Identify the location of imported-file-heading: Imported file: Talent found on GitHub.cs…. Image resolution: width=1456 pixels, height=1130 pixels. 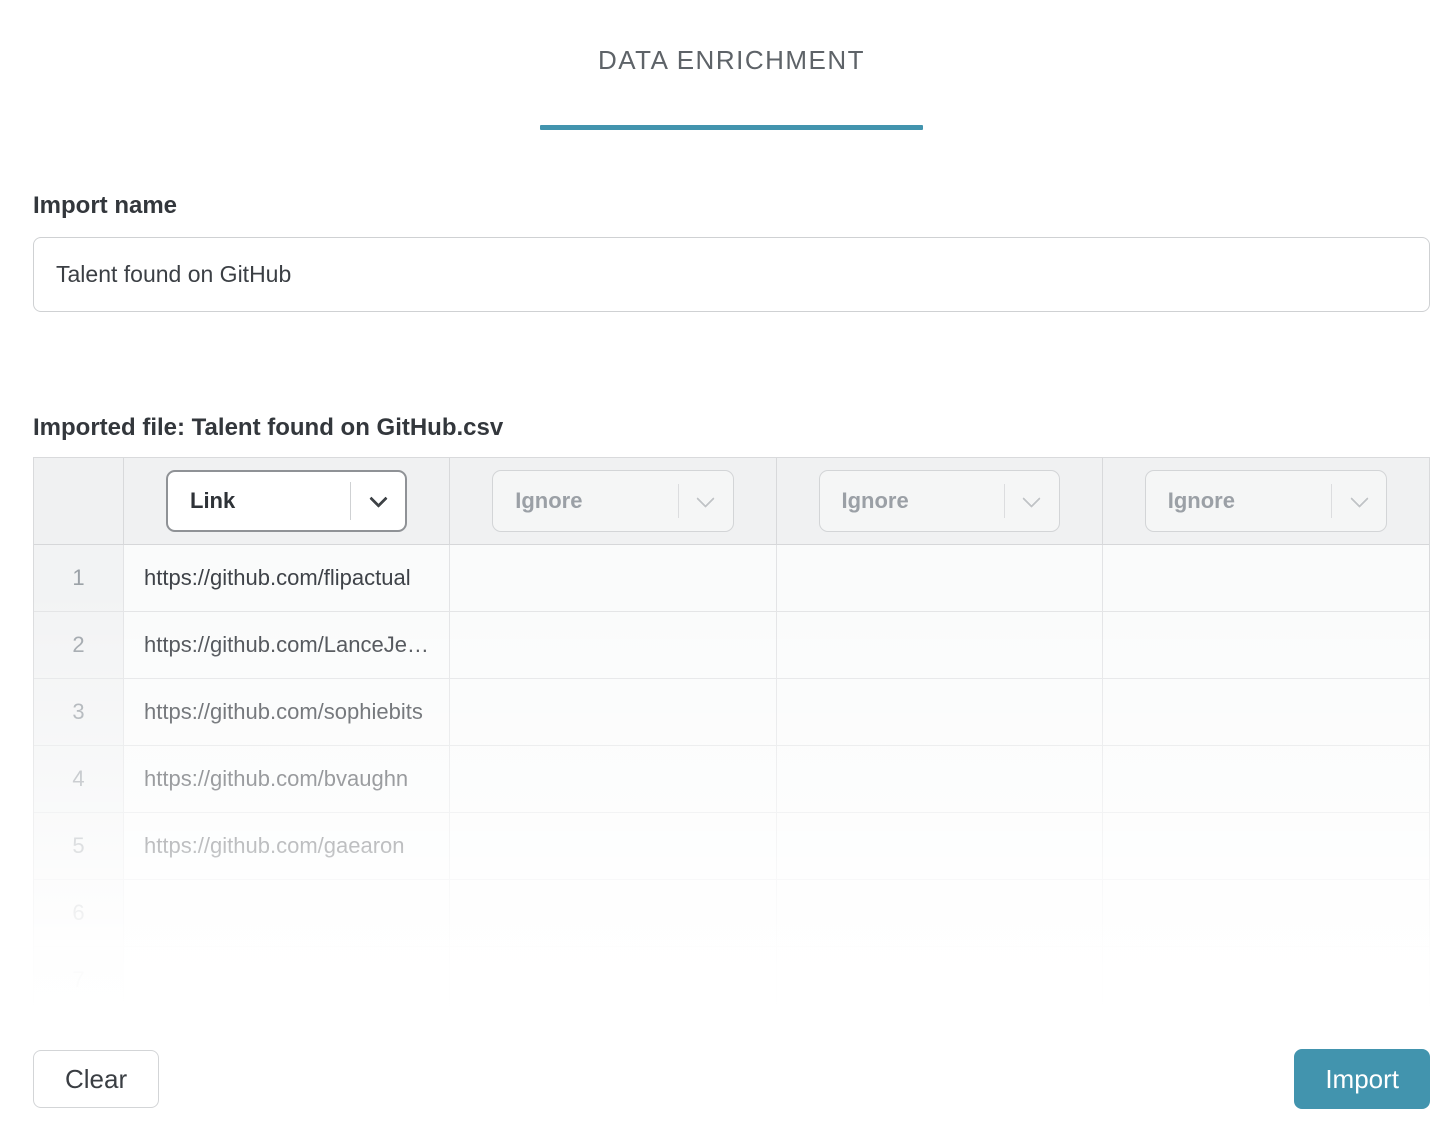
(268, 427).